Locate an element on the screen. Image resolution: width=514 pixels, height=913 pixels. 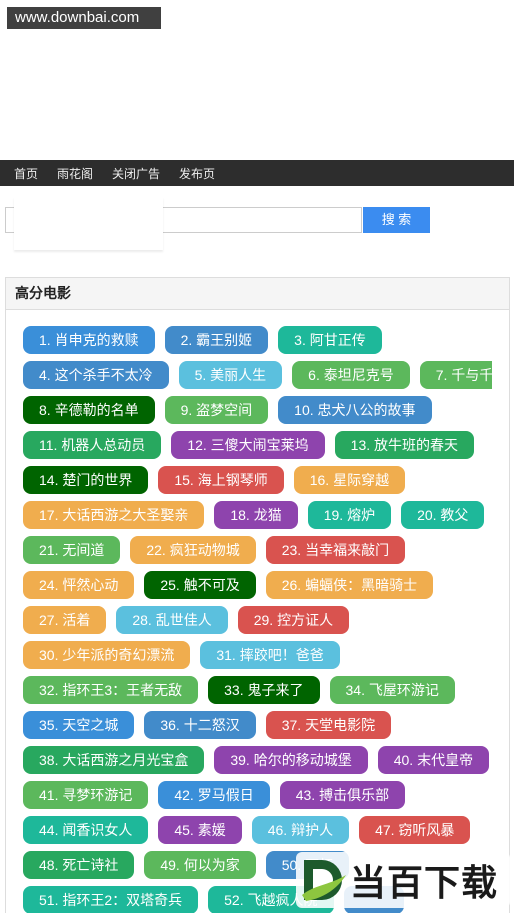
tag-row: 24. 怦然心动 25. 触不可及 26. 蝙蝠侠：黑暗骑士 is located at coordinates (257, 585).